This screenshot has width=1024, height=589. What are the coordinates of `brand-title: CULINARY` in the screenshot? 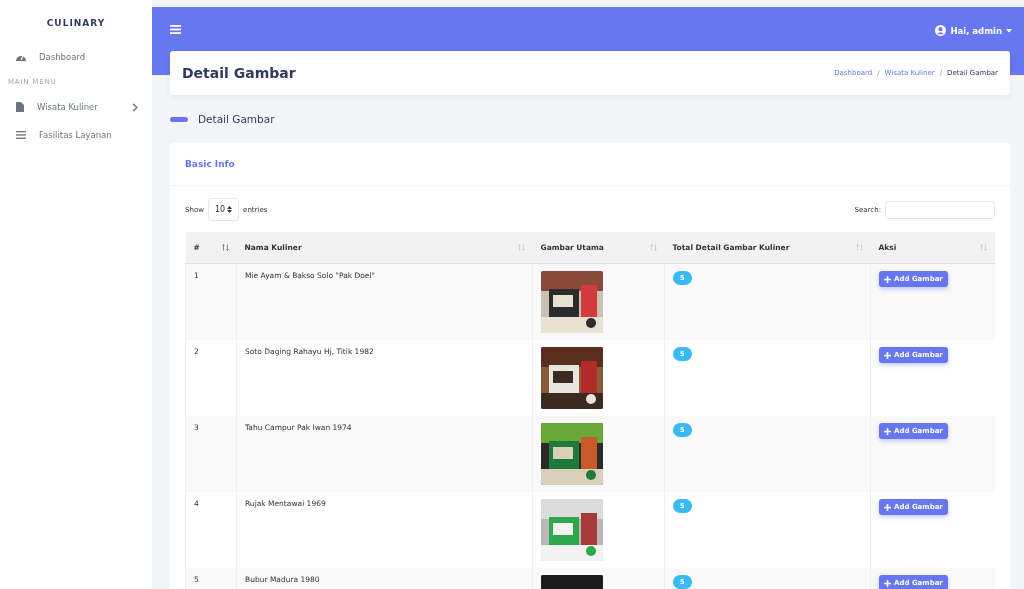 It's located at (76, 23).